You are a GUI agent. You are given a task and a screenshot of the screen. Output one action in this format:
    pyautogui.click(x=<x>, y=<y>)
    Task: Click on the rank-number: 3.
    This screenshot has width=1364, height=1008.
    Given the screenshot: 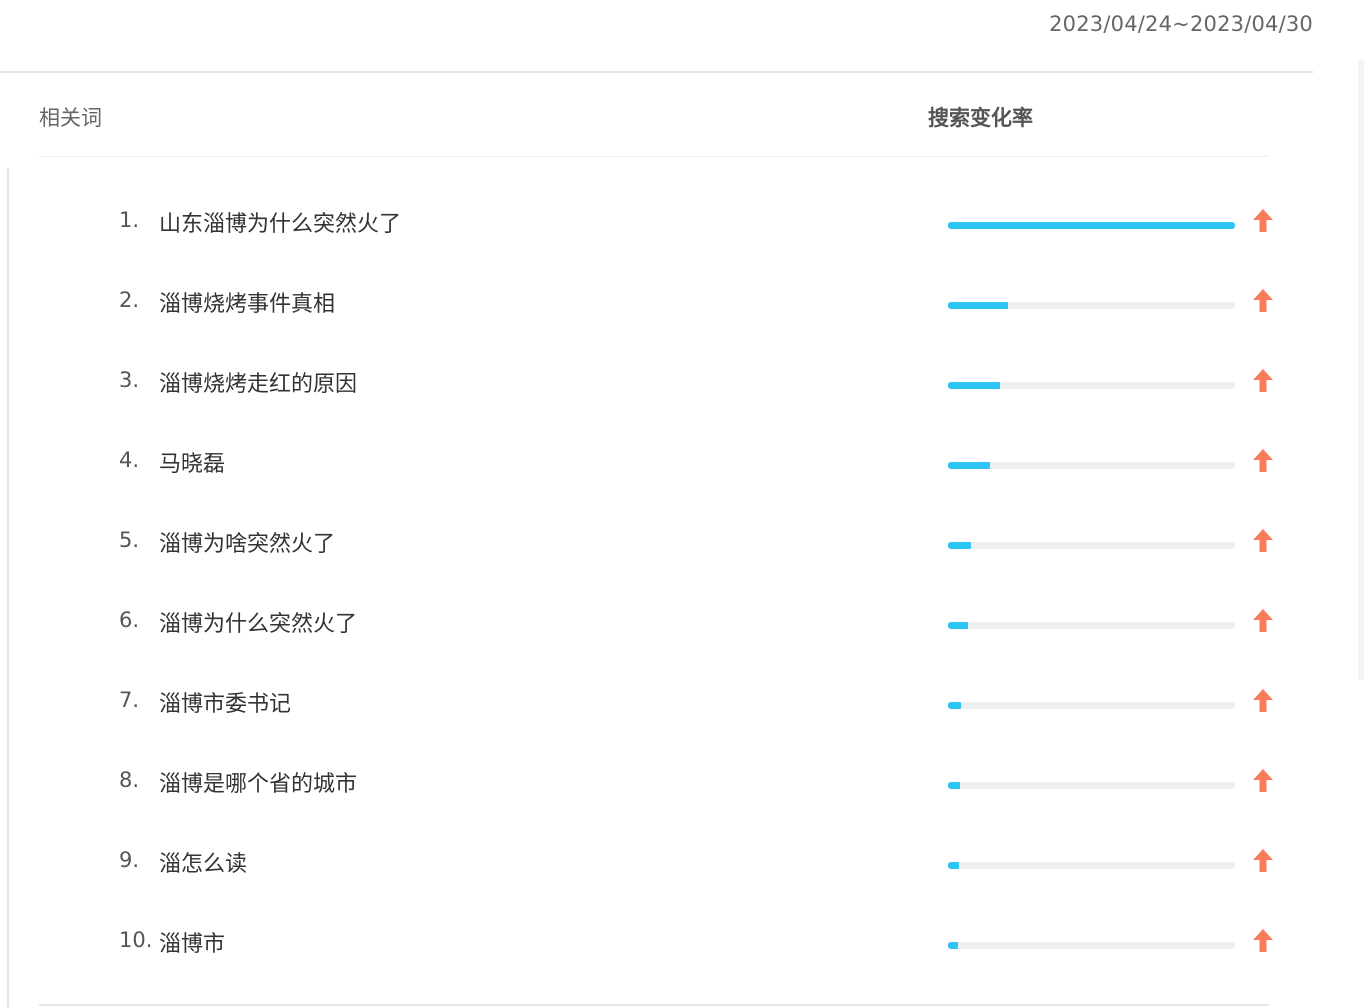 What is the action you would take?
    pyautogui.click(x=129, y=380)
    